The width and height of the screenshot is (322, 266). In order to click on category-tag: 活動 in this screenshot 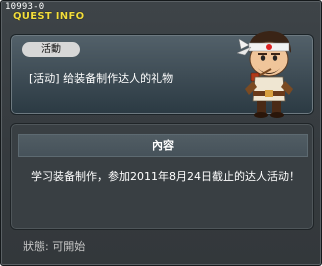, I will do `click(51, 49)`.